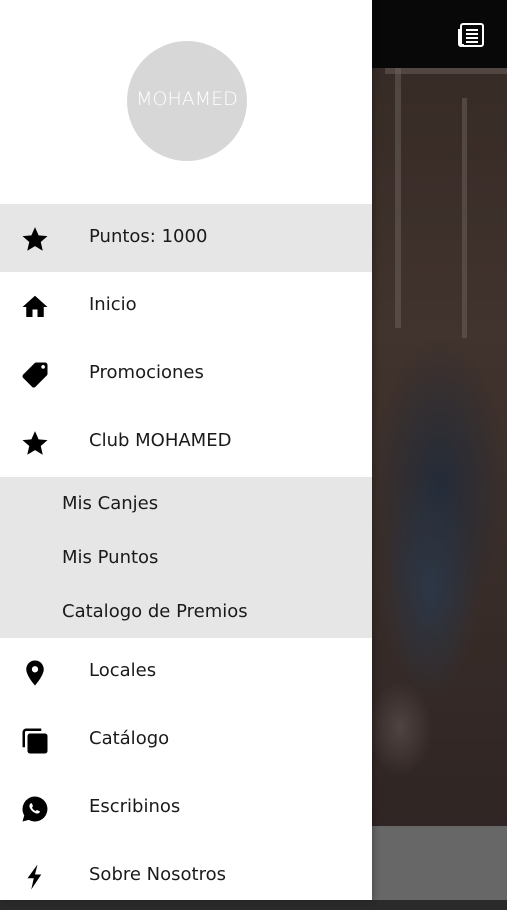  I want to click on points-label: Puntos: 1000, so click(148, 236).